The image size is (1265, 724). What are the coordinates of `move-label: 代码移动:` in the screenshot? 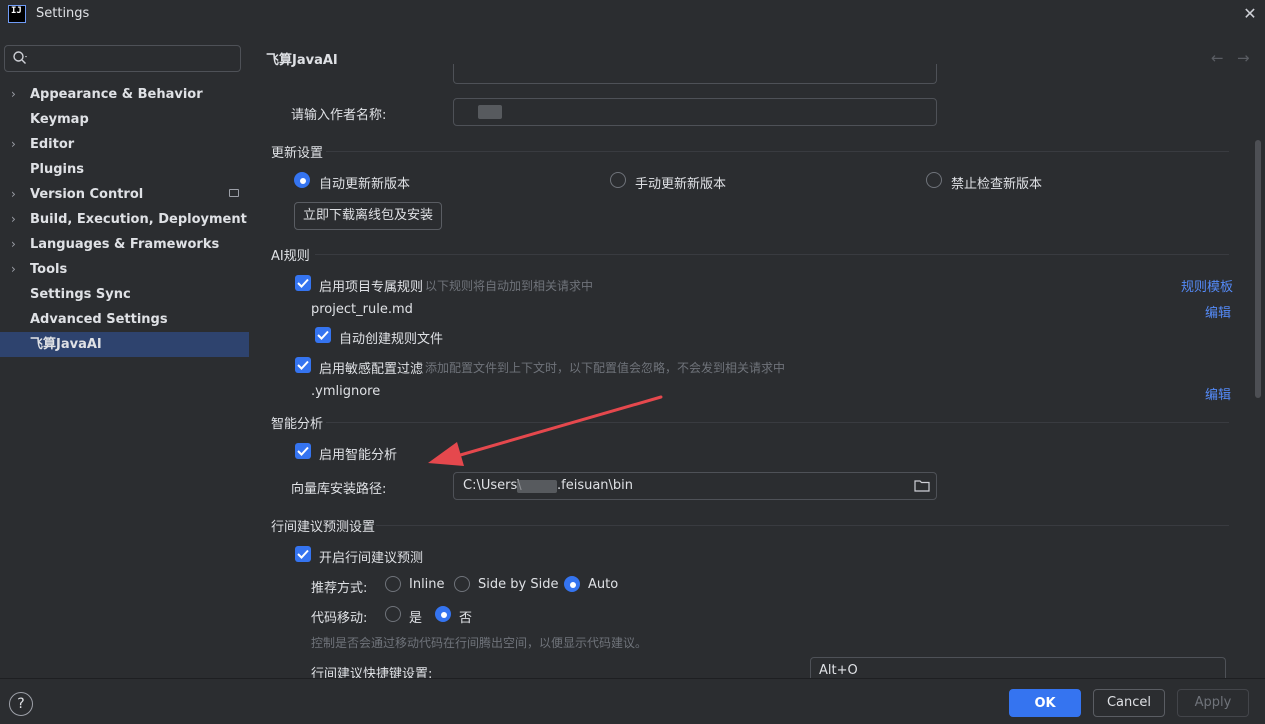 It's located at (339, 618).